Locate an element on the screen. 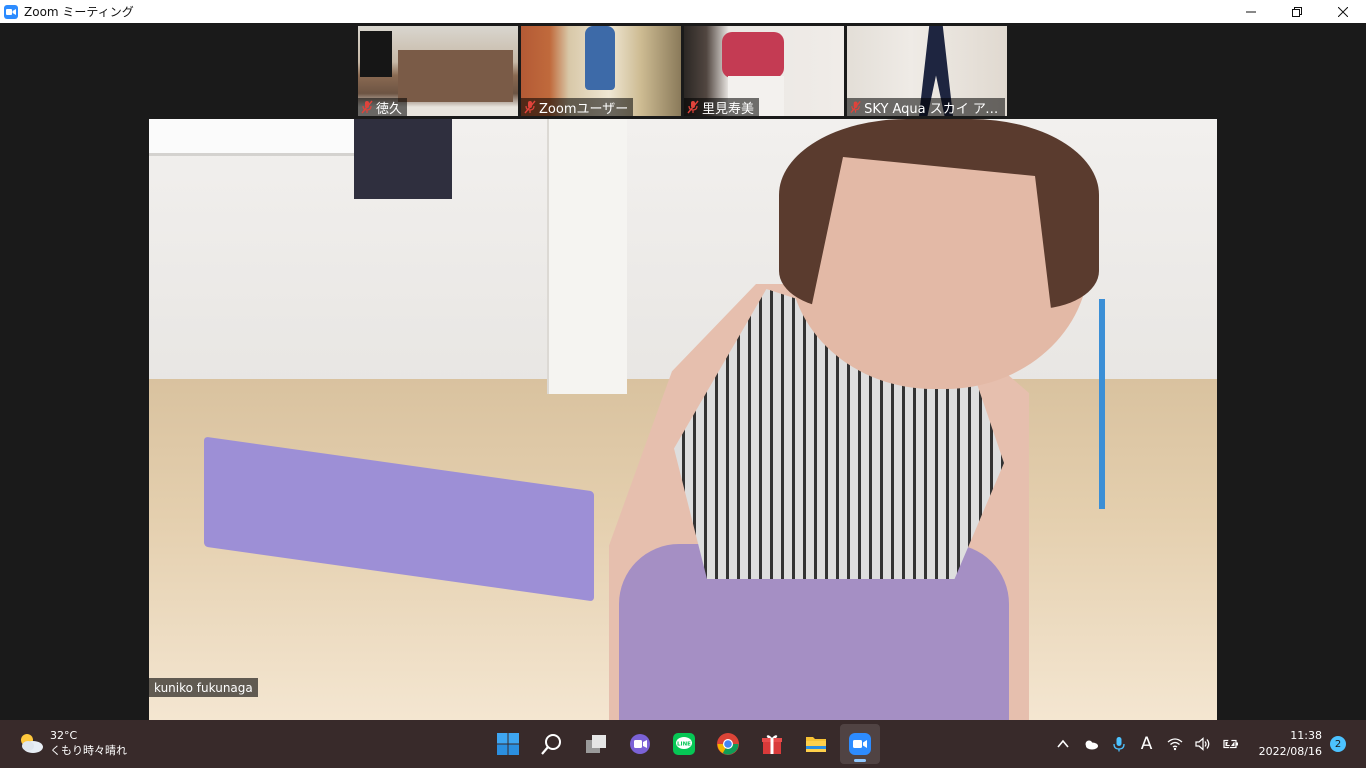  clock: 11:38 2022/08/16 is located at coordinates (1290, 744).